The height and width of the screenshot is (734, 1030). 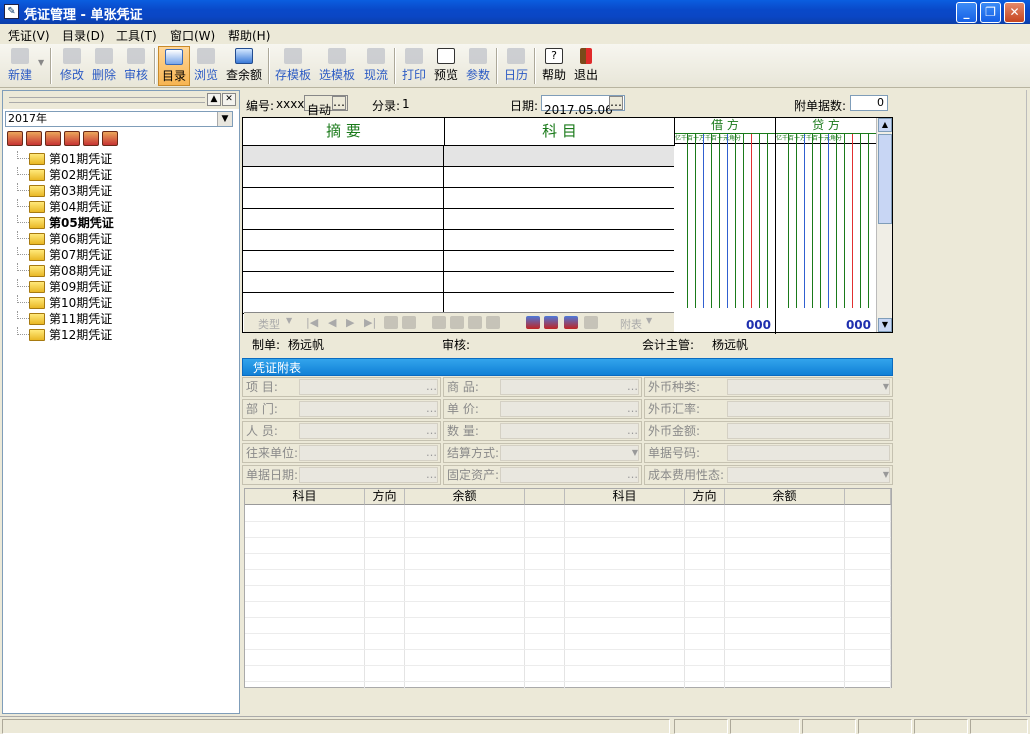 I want to click on save-icon, so click(x=533, y=322).